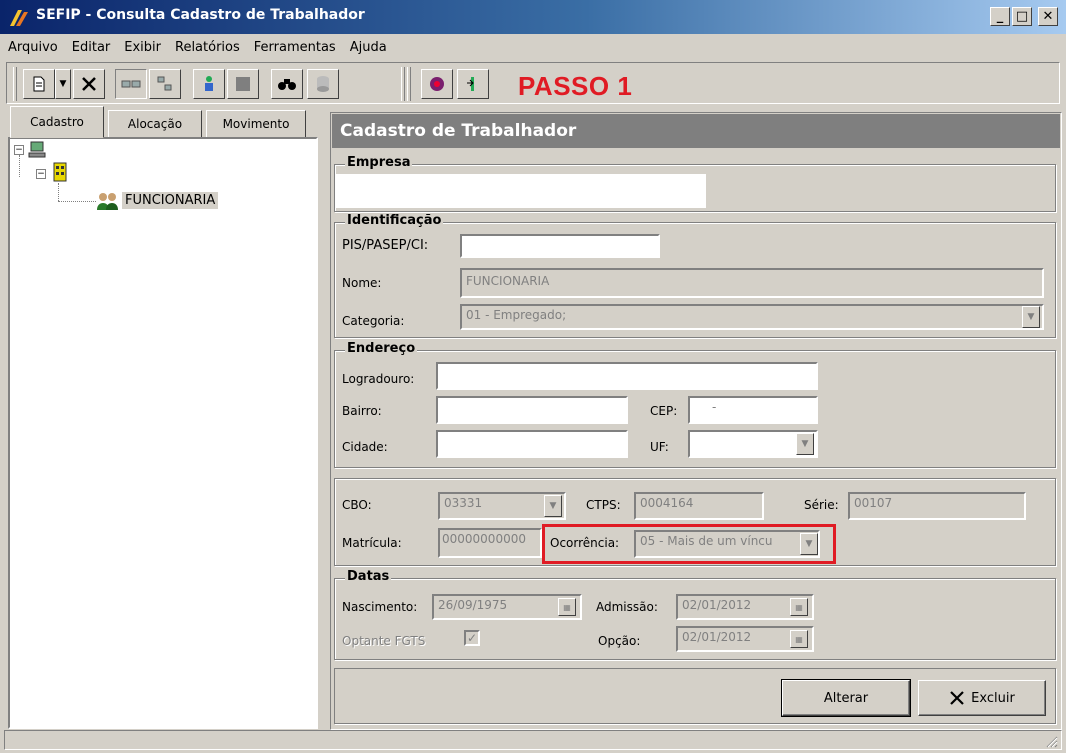  What do you see at coordinates (142, 47) in the screenshot?
I see `menu-exibir: Exibir` at bounding box center [142, 47].